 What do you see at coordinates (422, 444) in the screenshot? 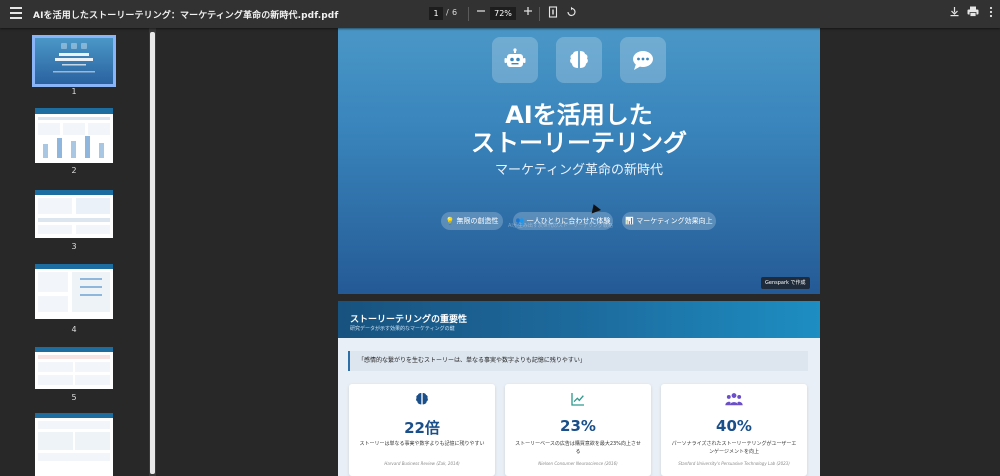
I see `stat-description: ストーリーは単なる事実や数字よりも記憶に残りやすい` at bounding box center [422, 444].